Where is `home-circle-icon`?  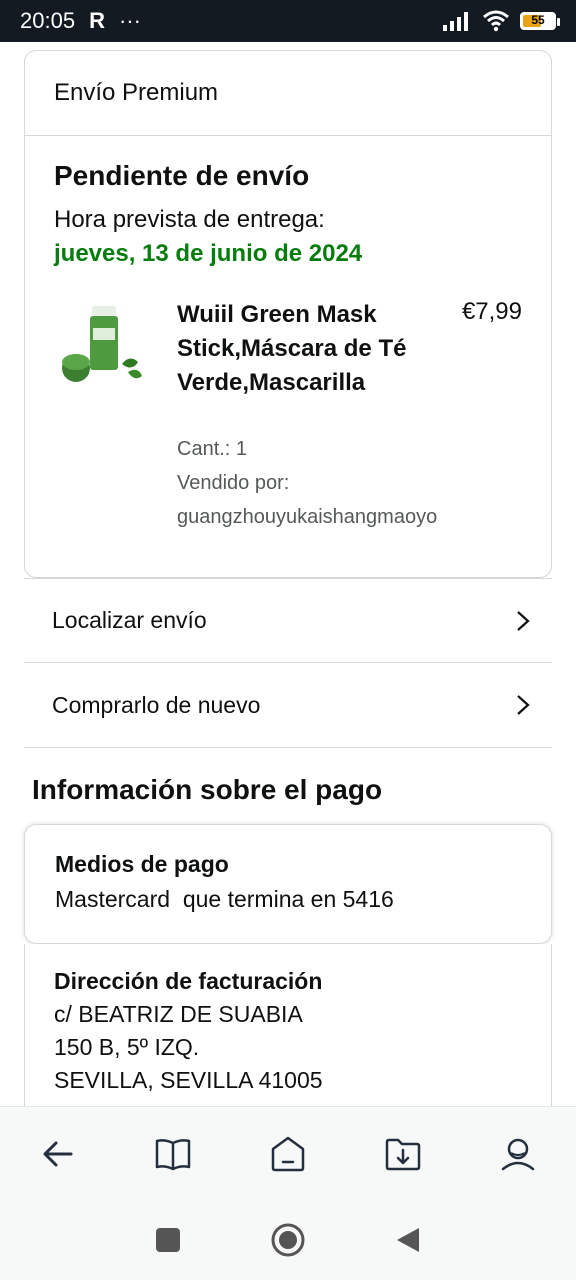 home-circle-icon is located at coordinates (288, 1240).